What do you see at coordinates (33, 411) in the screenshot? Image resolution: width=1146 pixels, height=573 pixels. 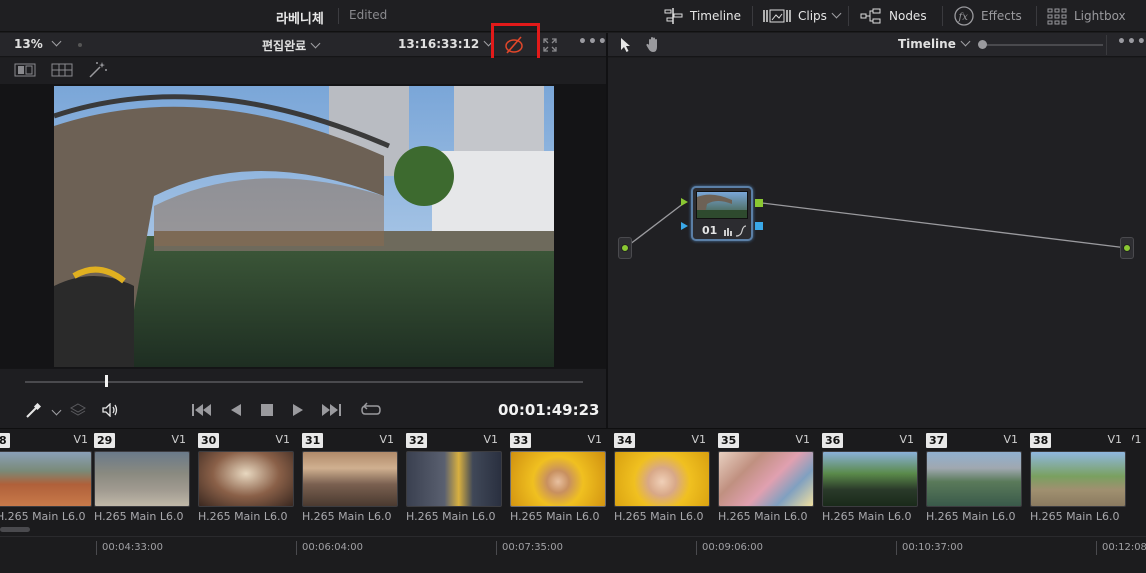 I see `eyedropper-icon` at bounding box center [33, 411].